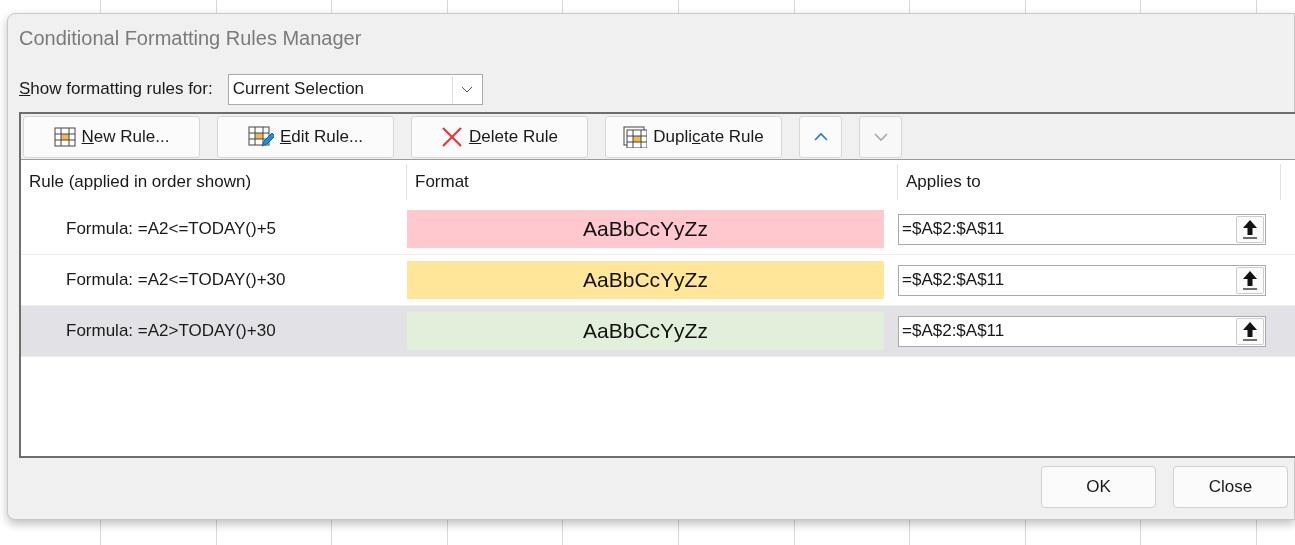  What do you see at coordinates (635, 137) in the screenshot?
I see `duplicate-table-icon` at bounding box center [635, 137].